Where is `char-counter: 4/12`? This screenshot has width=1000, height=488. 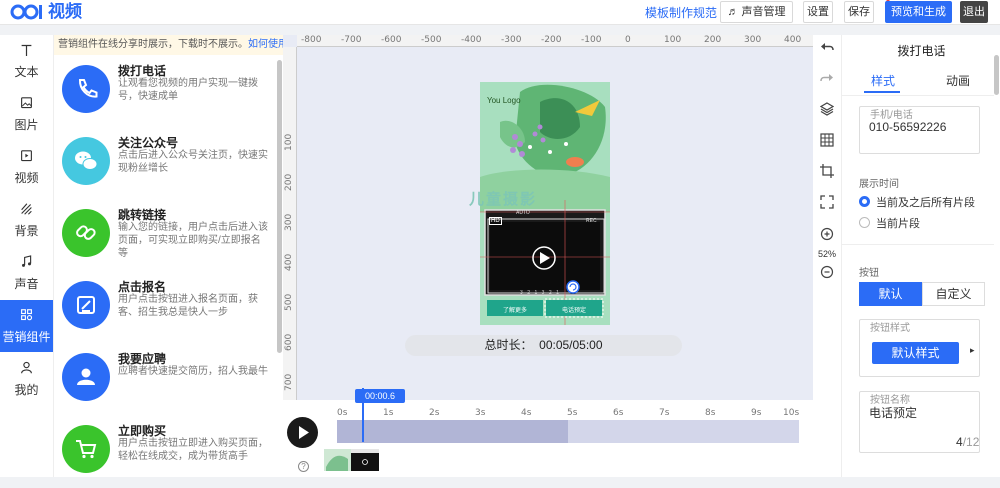 char-counter: 4/12 is located at coordinates (968, 442).